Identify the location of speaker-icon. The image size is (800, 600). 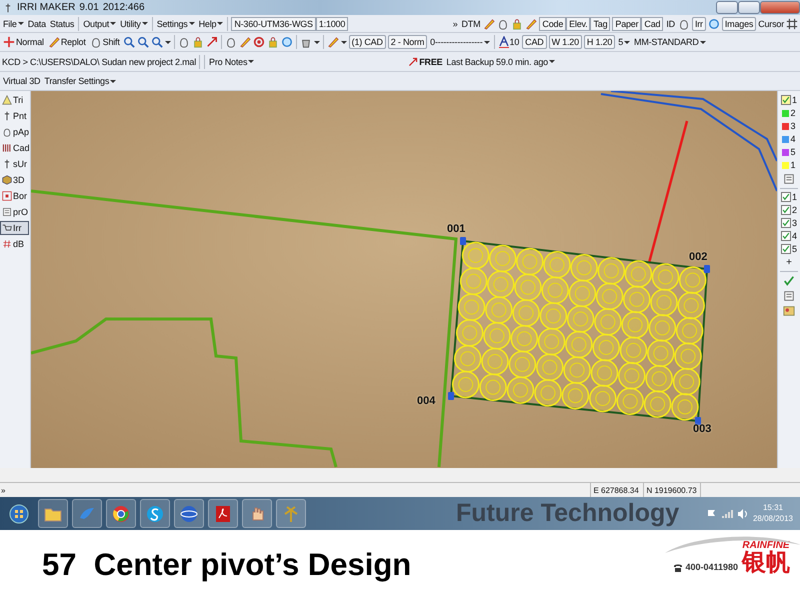
(742, 513).